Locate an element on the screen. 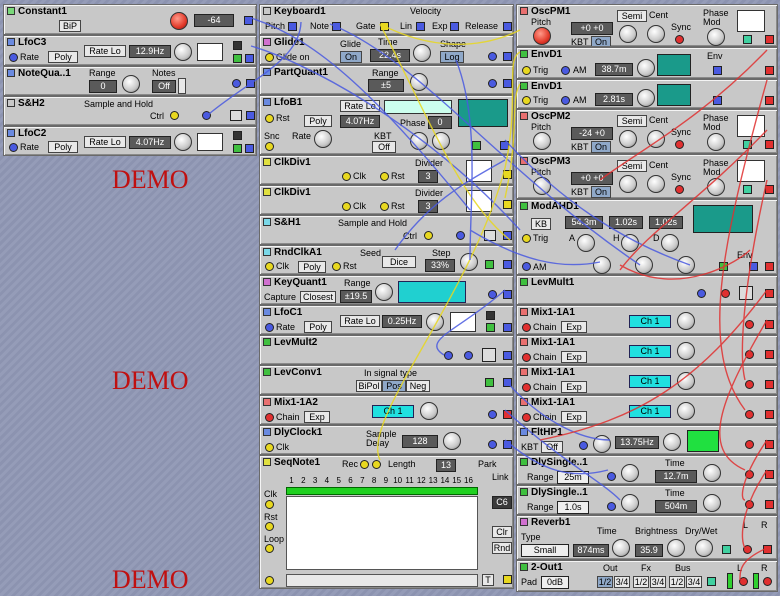 The height and width of the screenshot is (596, 780). kbt-off-button: Off is located at coordinates (552, 447).